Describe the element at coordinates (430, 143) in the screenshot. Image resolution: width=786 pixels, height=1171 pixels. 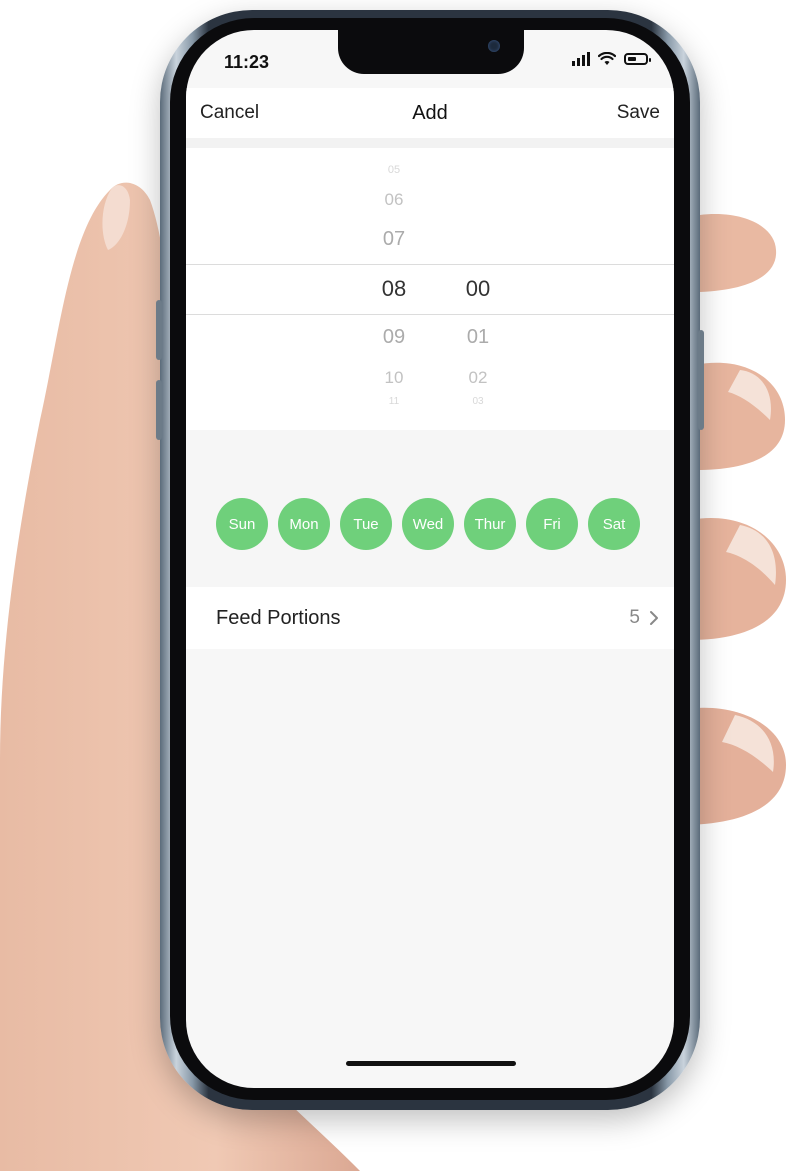
I see `nav-divider` at that location.